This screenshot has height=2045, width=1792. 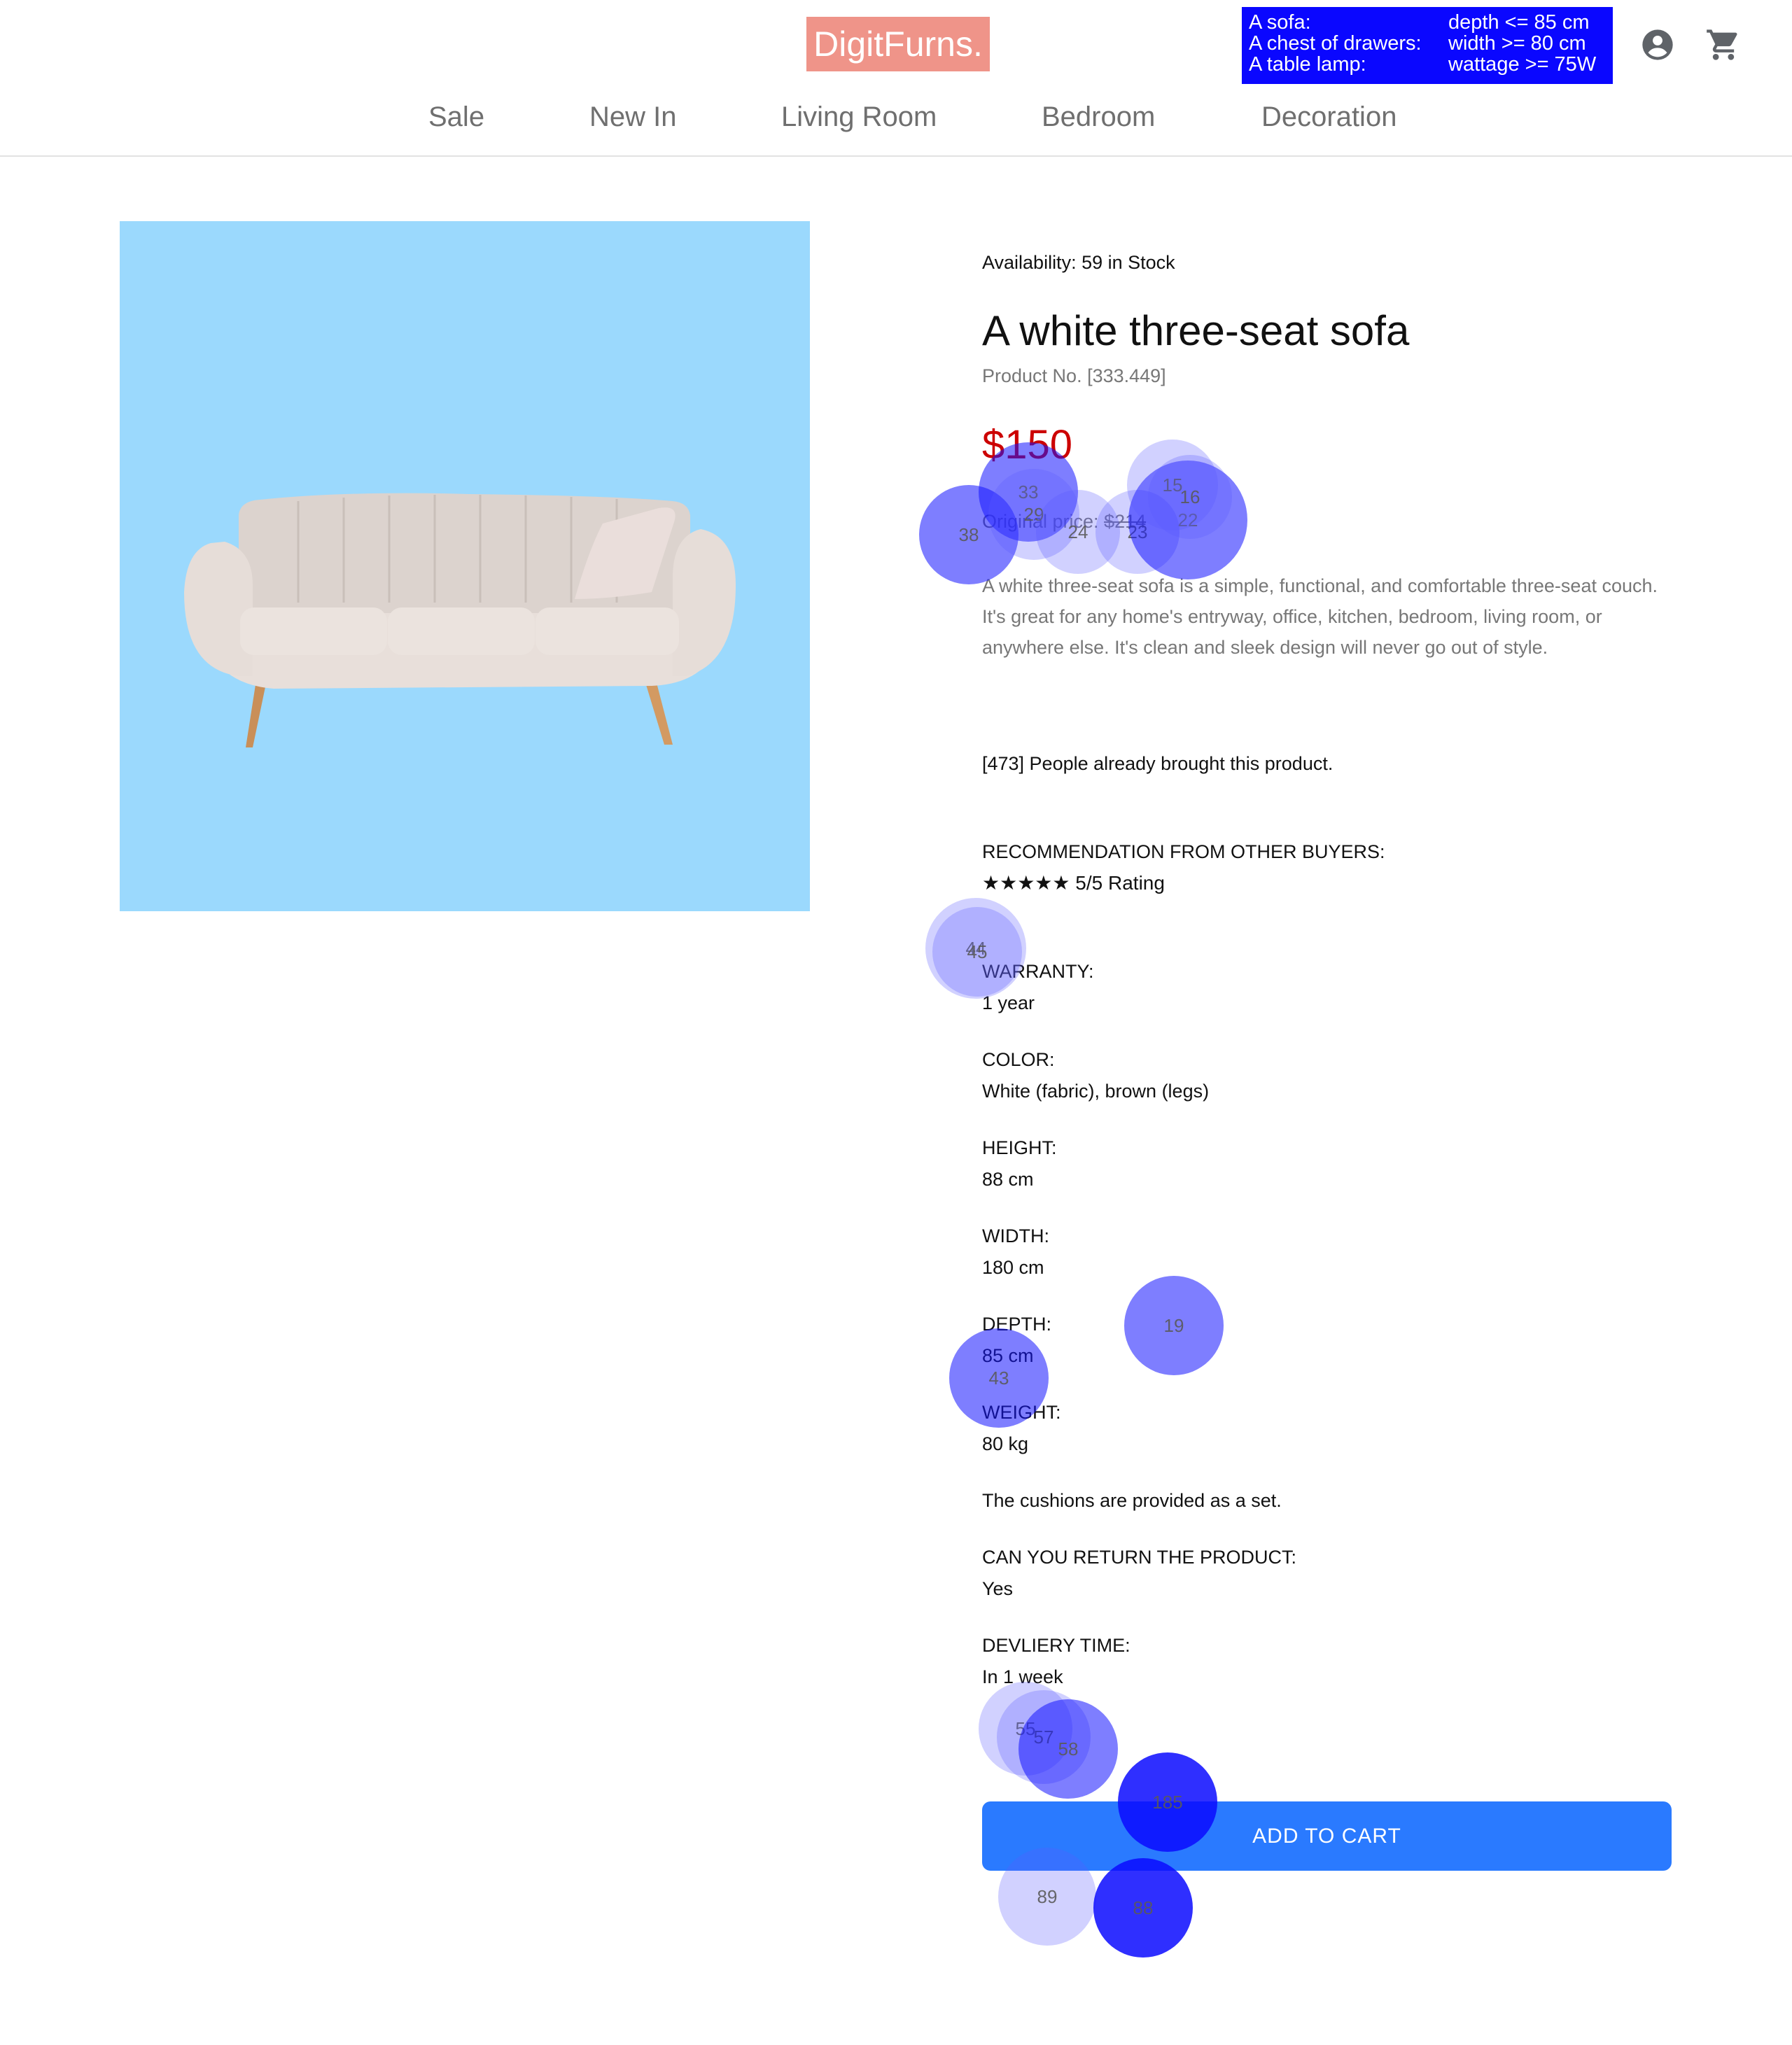 What do you see at coordinates (1120, 883) in the screenshot?
I see `rating-text: 5/5 Rating` at bounding box center [1120, 883].